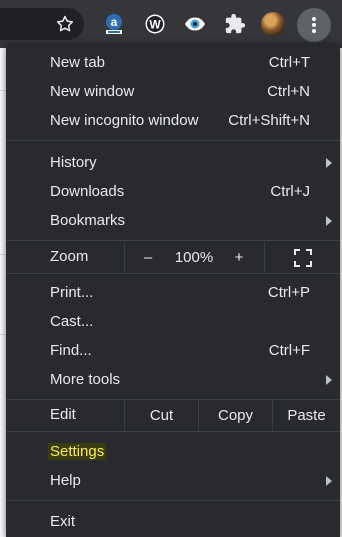 Image resolution: width=342 pixels, height=537 pixels. I want to click on edit-row: Edit Cut Copy Paste, so click(173, 415).